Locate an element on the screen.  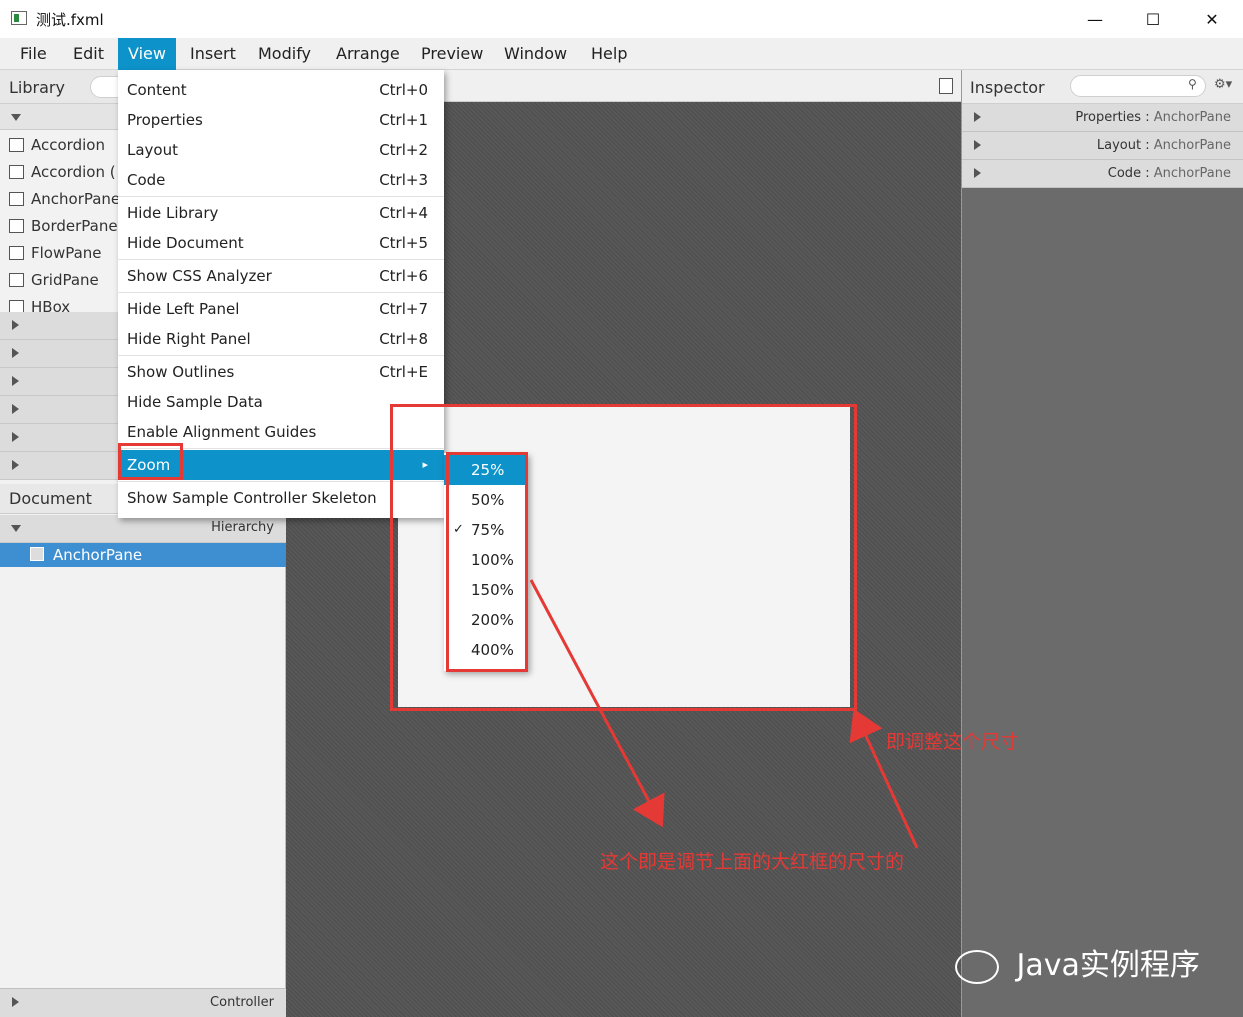
annotation-bottom-note: 这个即是调节上面的大红框的尺寸的 is located at coordinates (752, 862).